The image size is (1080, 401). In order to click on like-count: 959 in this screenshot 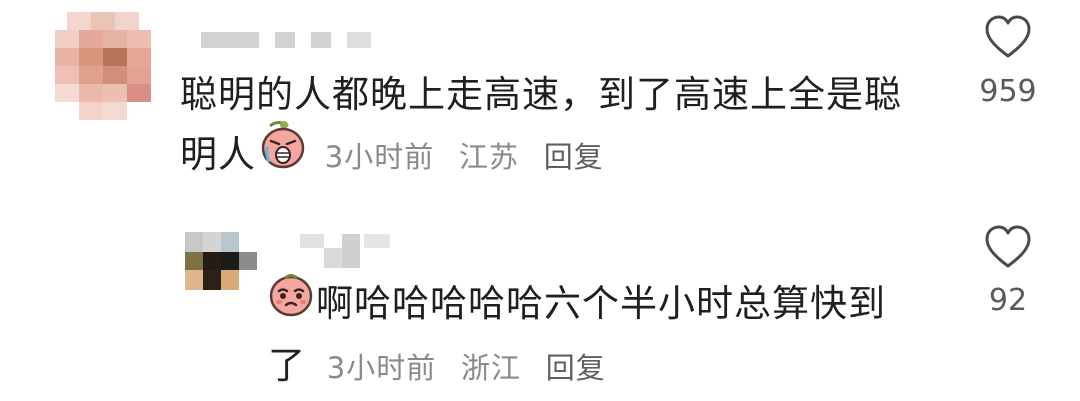, I will do `click(1008, 91)`.